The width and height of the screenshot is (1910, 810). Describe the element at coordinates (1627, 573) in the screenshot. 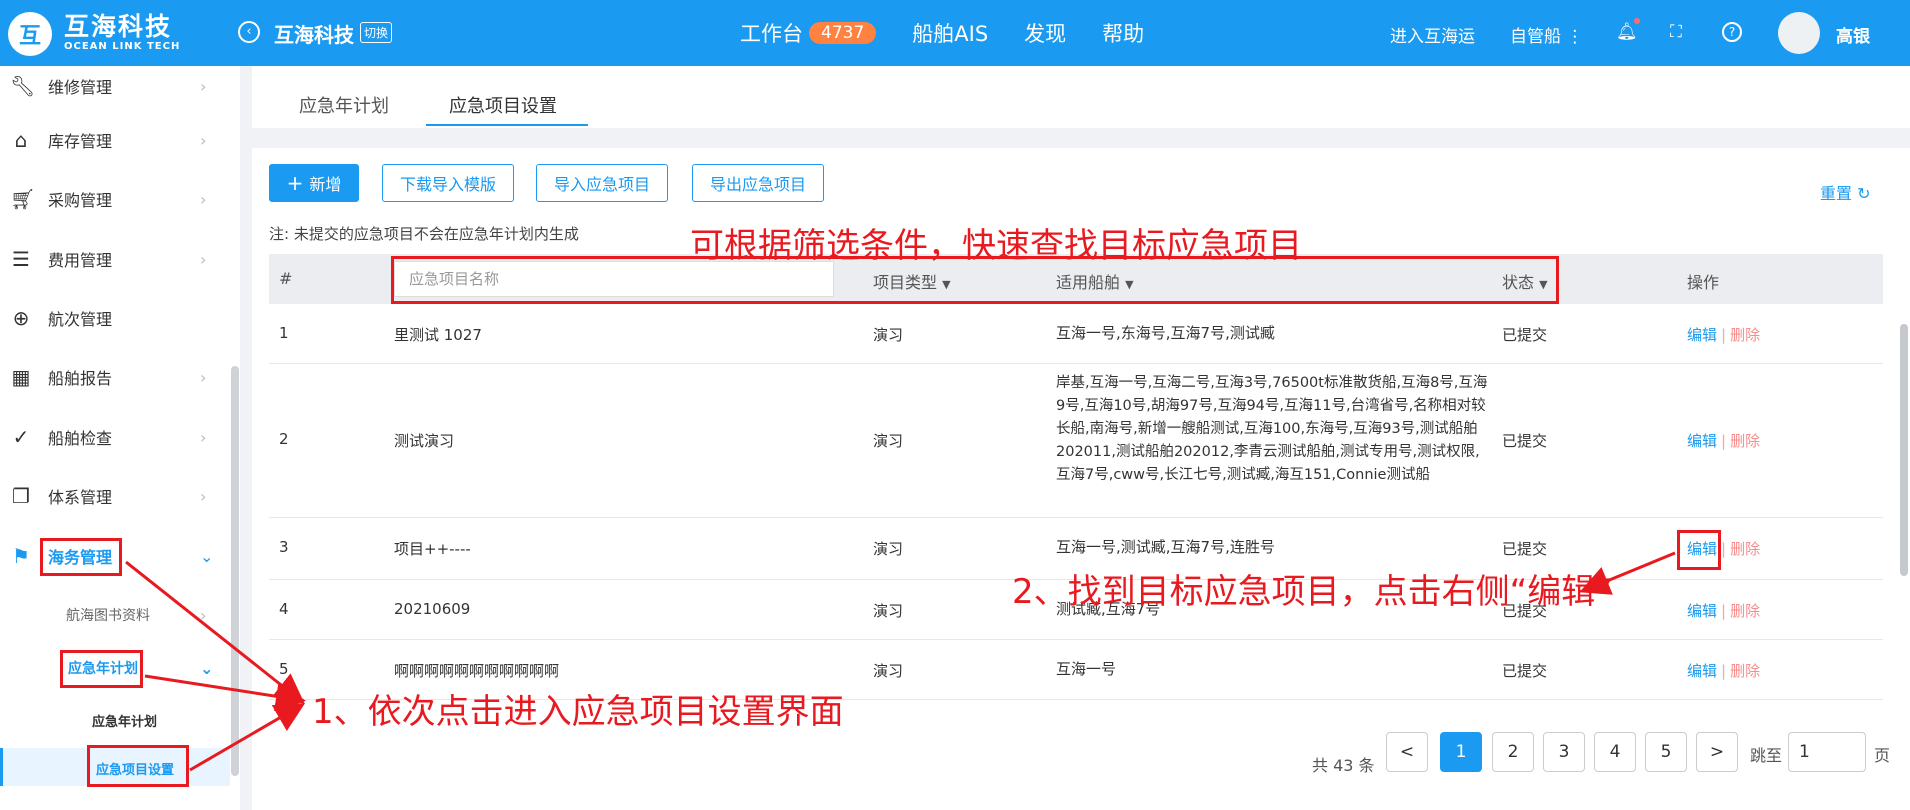

I see `arrow-edit` at that location.